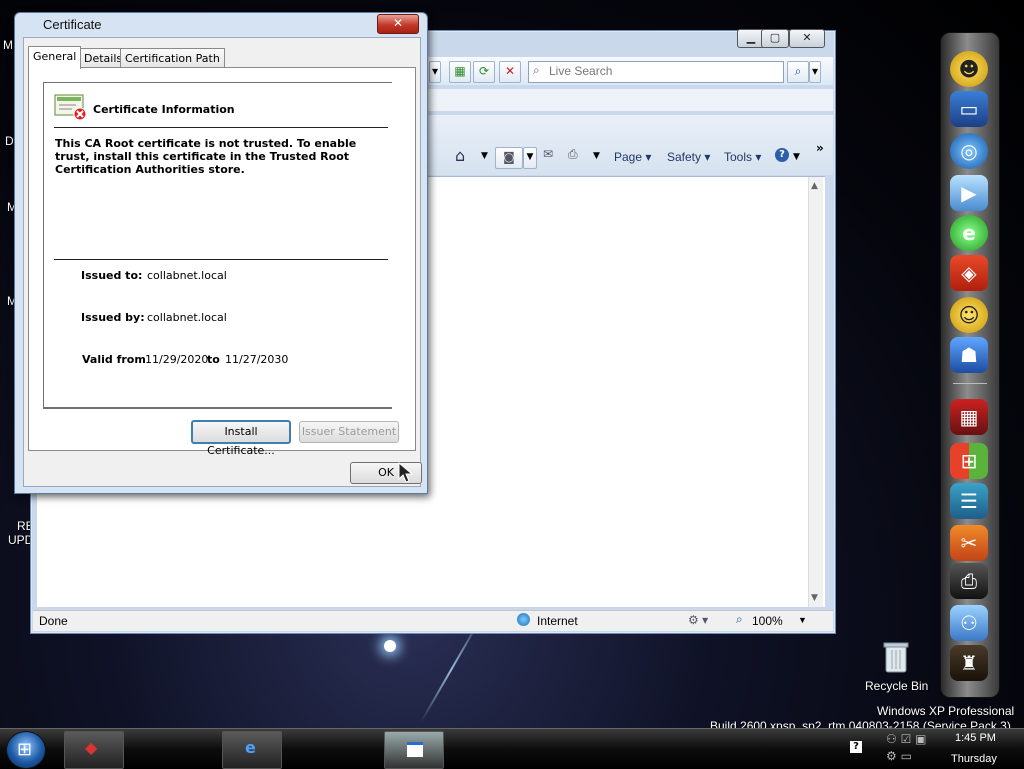  Describe the element at coordinates (807, 38) in the screenshot. I see `close-button: ✕` at that location.